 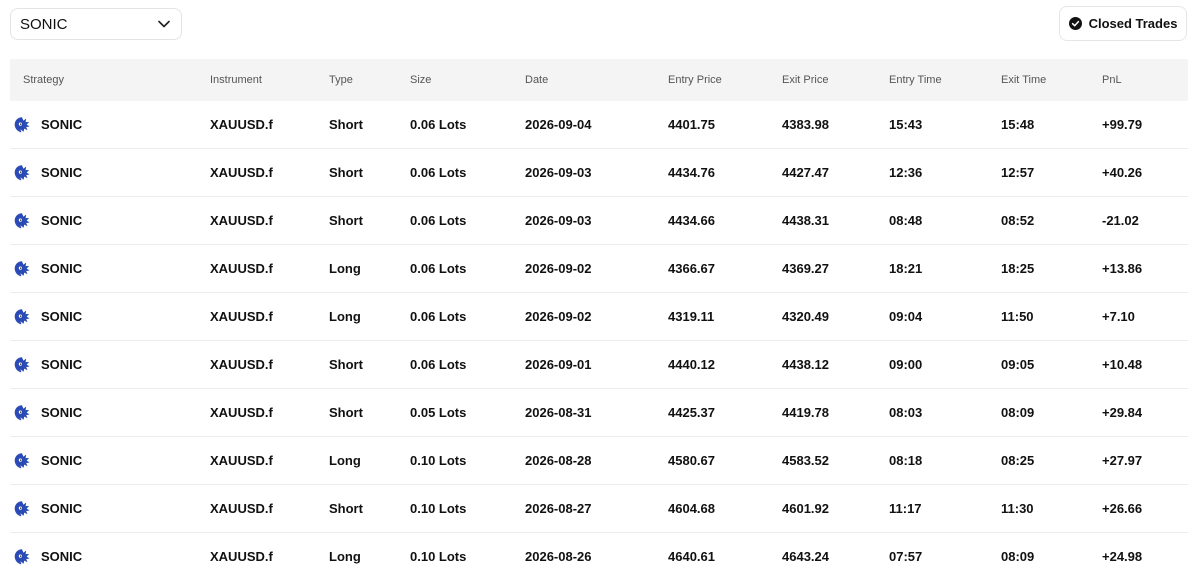 What do you see at coordinates (164, 24) in the screenshot?
I see `chevron-down-icon` at bounding box center [164, 24].